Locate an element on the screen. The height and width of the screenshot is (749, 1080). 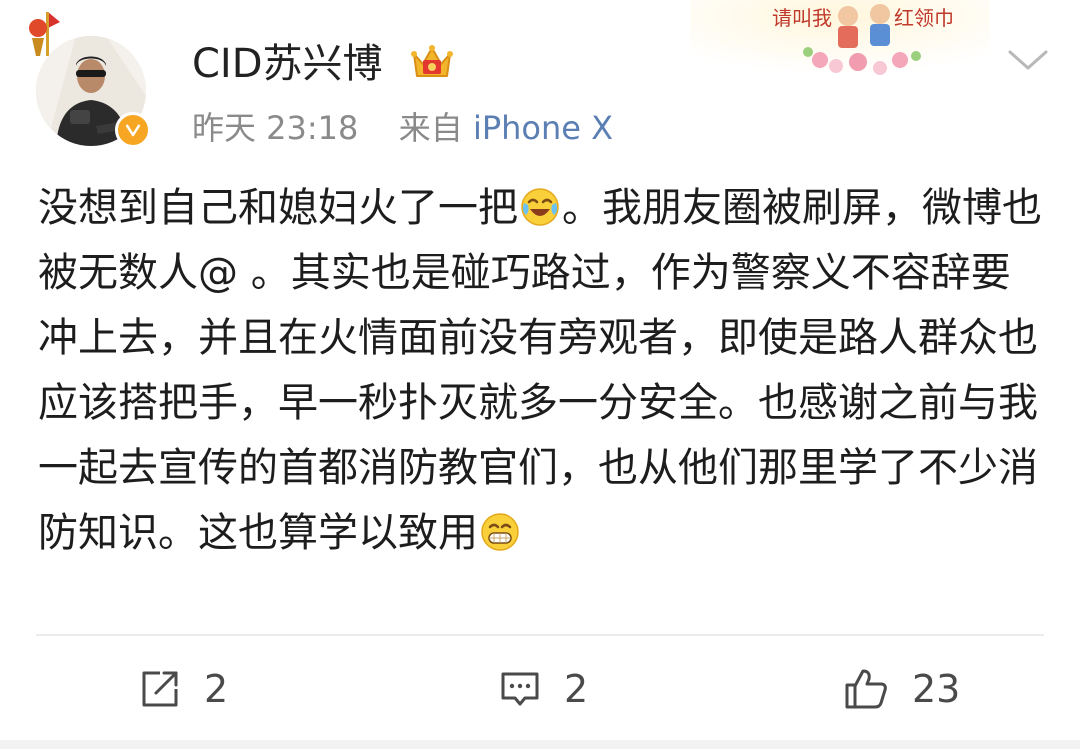
divider is located at coordinates (540, 635).